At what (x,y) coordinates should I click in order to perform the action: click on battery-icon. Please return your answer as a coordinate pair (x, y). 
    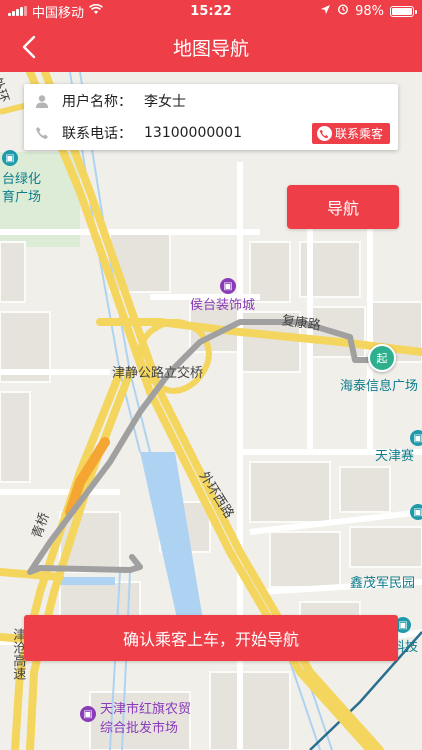
    Looking at the image, I should click on (403, 11).